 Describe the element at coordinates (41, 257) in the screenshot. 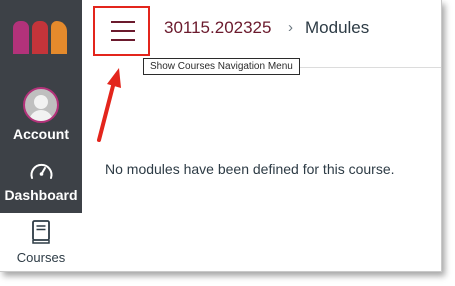

I see `sidebar-item-label: Courses` at that location.